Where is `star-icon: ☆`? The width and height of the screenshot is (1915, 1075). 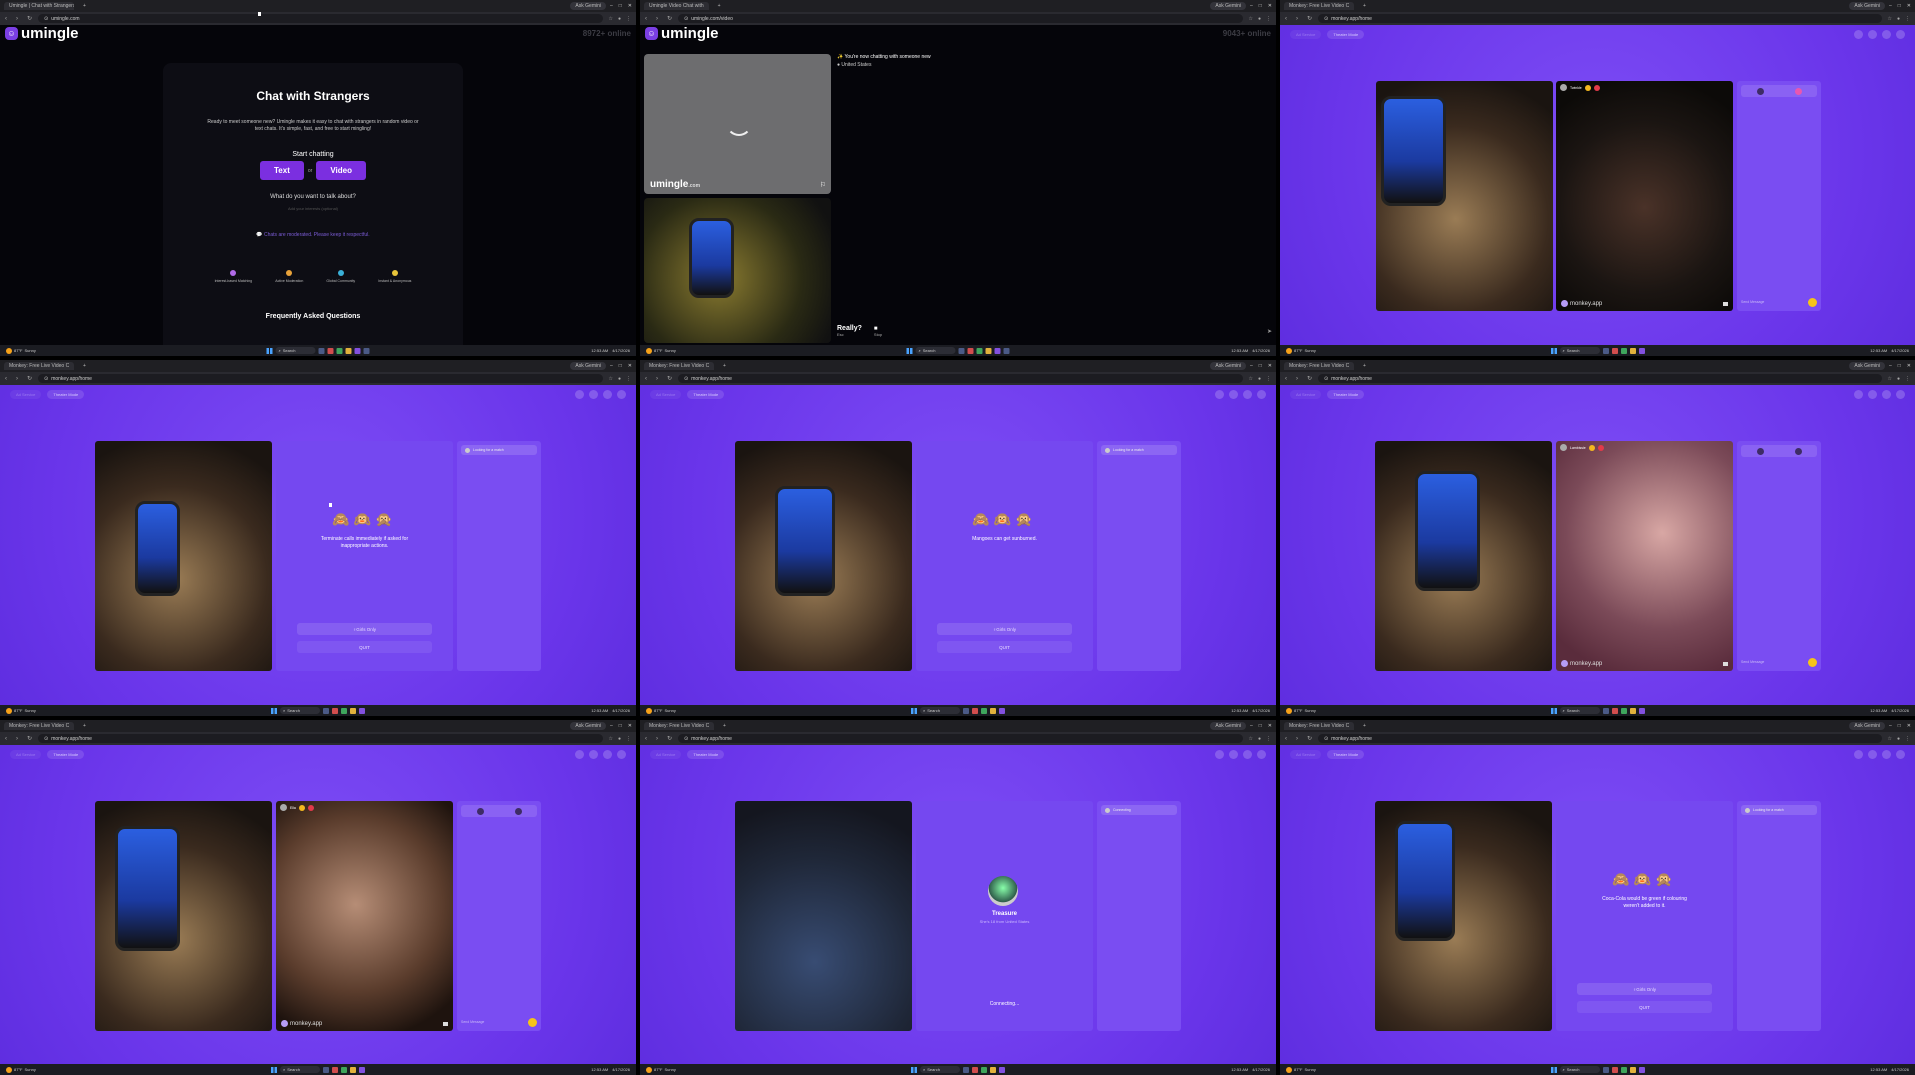
star-icon: ☆ is located at coordinates (610, 379).